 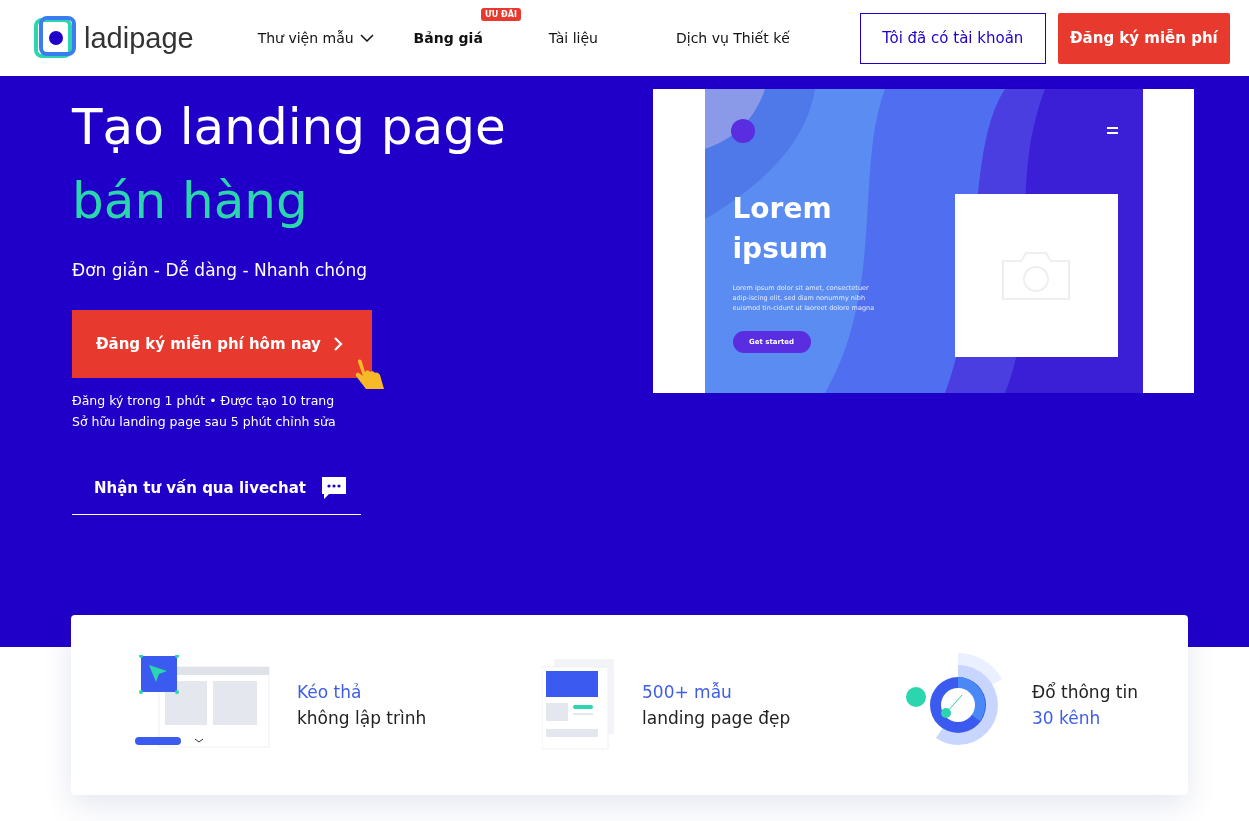 What do you see at coordinates (204, 401) in the screenshot?
I see `signup-note: Đăng ký trong 1 phút • Được tạo 10 trang` at bounding box center [204, 401].